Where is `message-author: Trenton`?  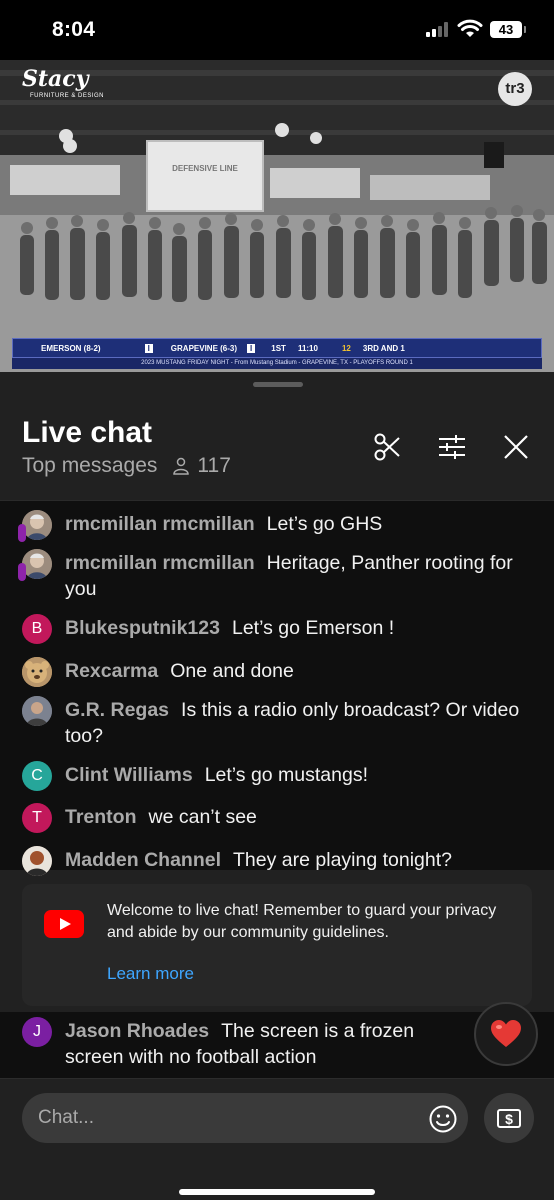 message-author: Trenton is located at coordinates (101, 817).